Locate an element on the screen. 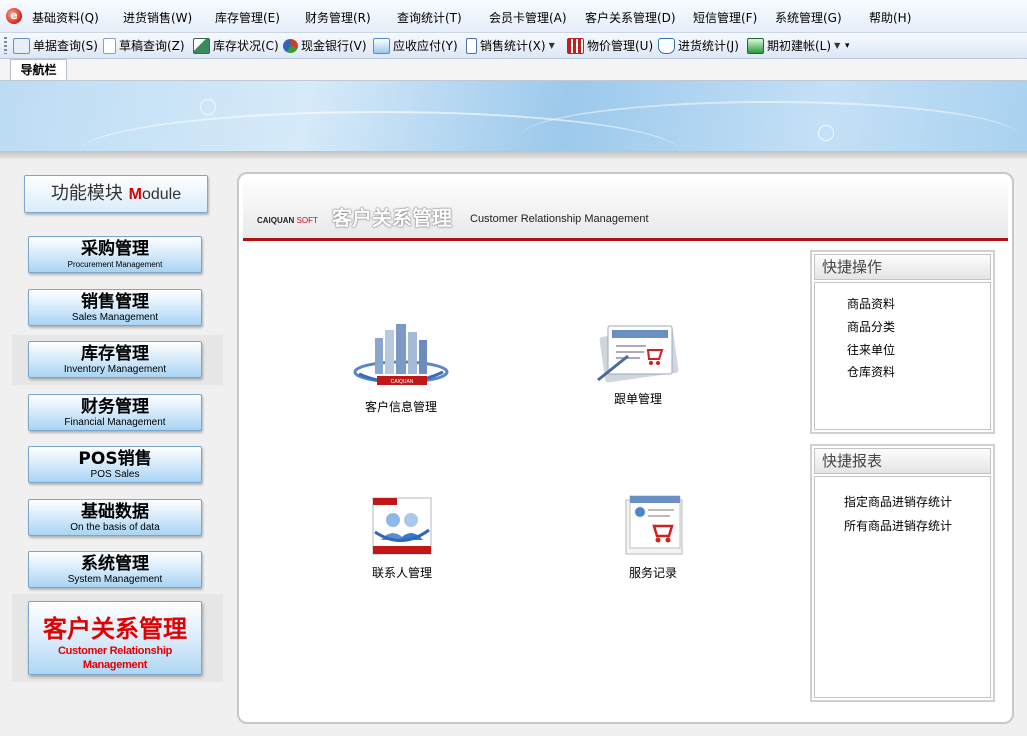 Image resolution: width=1027 pixels, height=736 pixels. toolbar-label: 应收应付(Y) is located at coordinates (425, 46).